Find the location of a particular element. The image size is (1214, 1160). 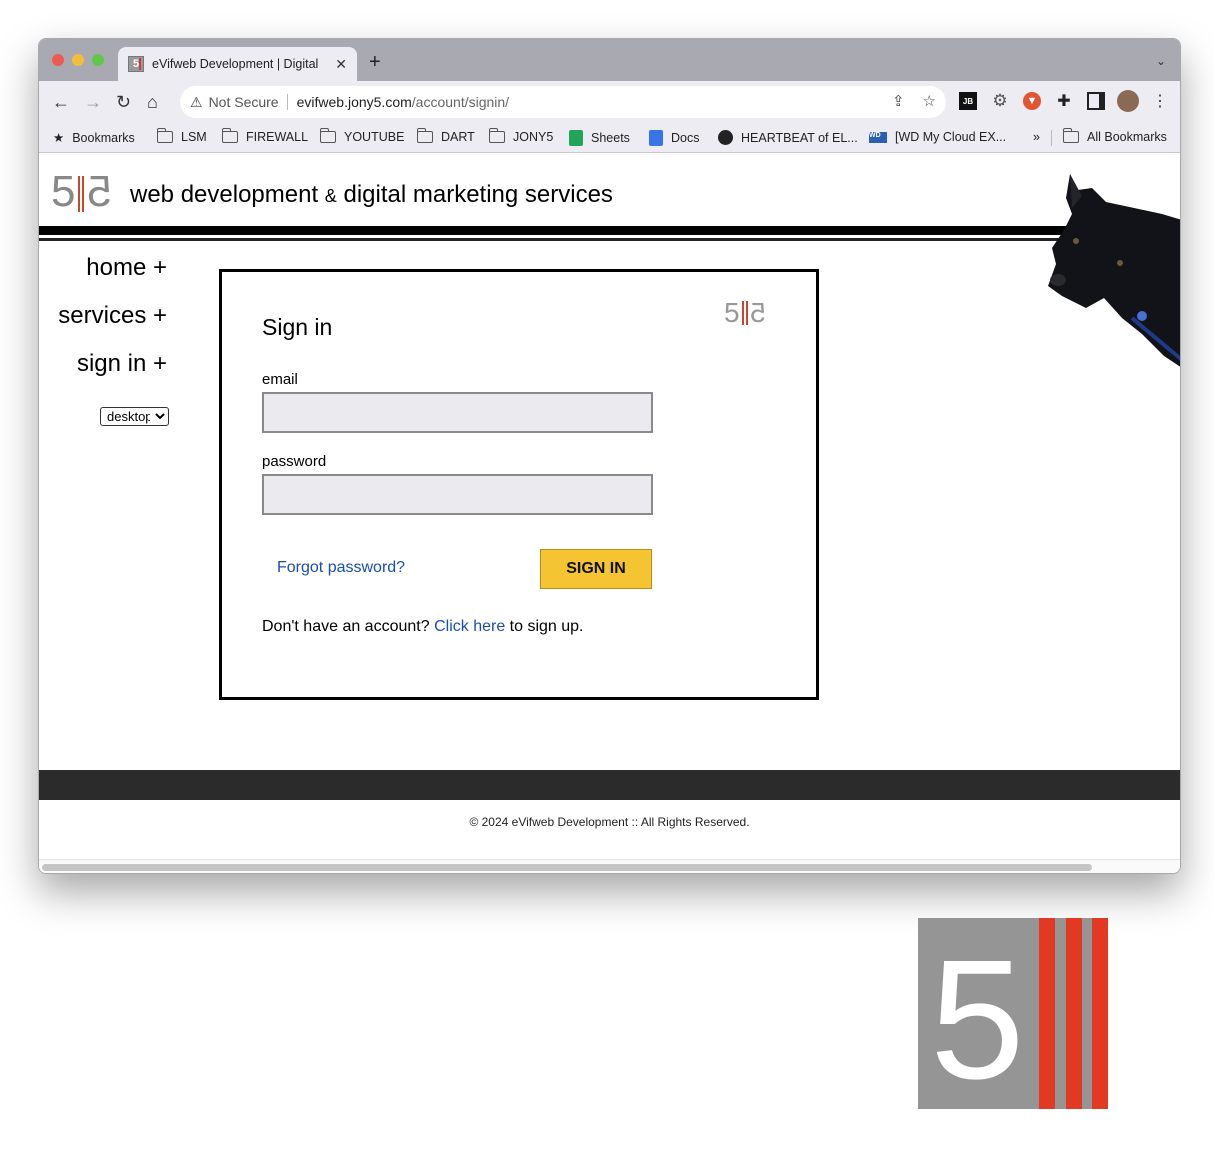

home-icon: ⌂ is located at coordinates (152, 102).